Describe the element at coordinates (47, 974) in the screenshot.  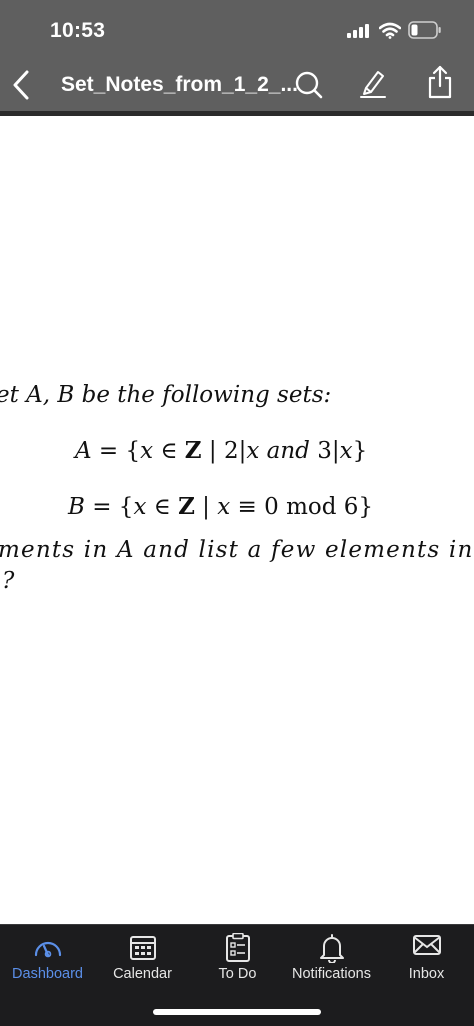
I see `tab-label: Dashboard` at that location.